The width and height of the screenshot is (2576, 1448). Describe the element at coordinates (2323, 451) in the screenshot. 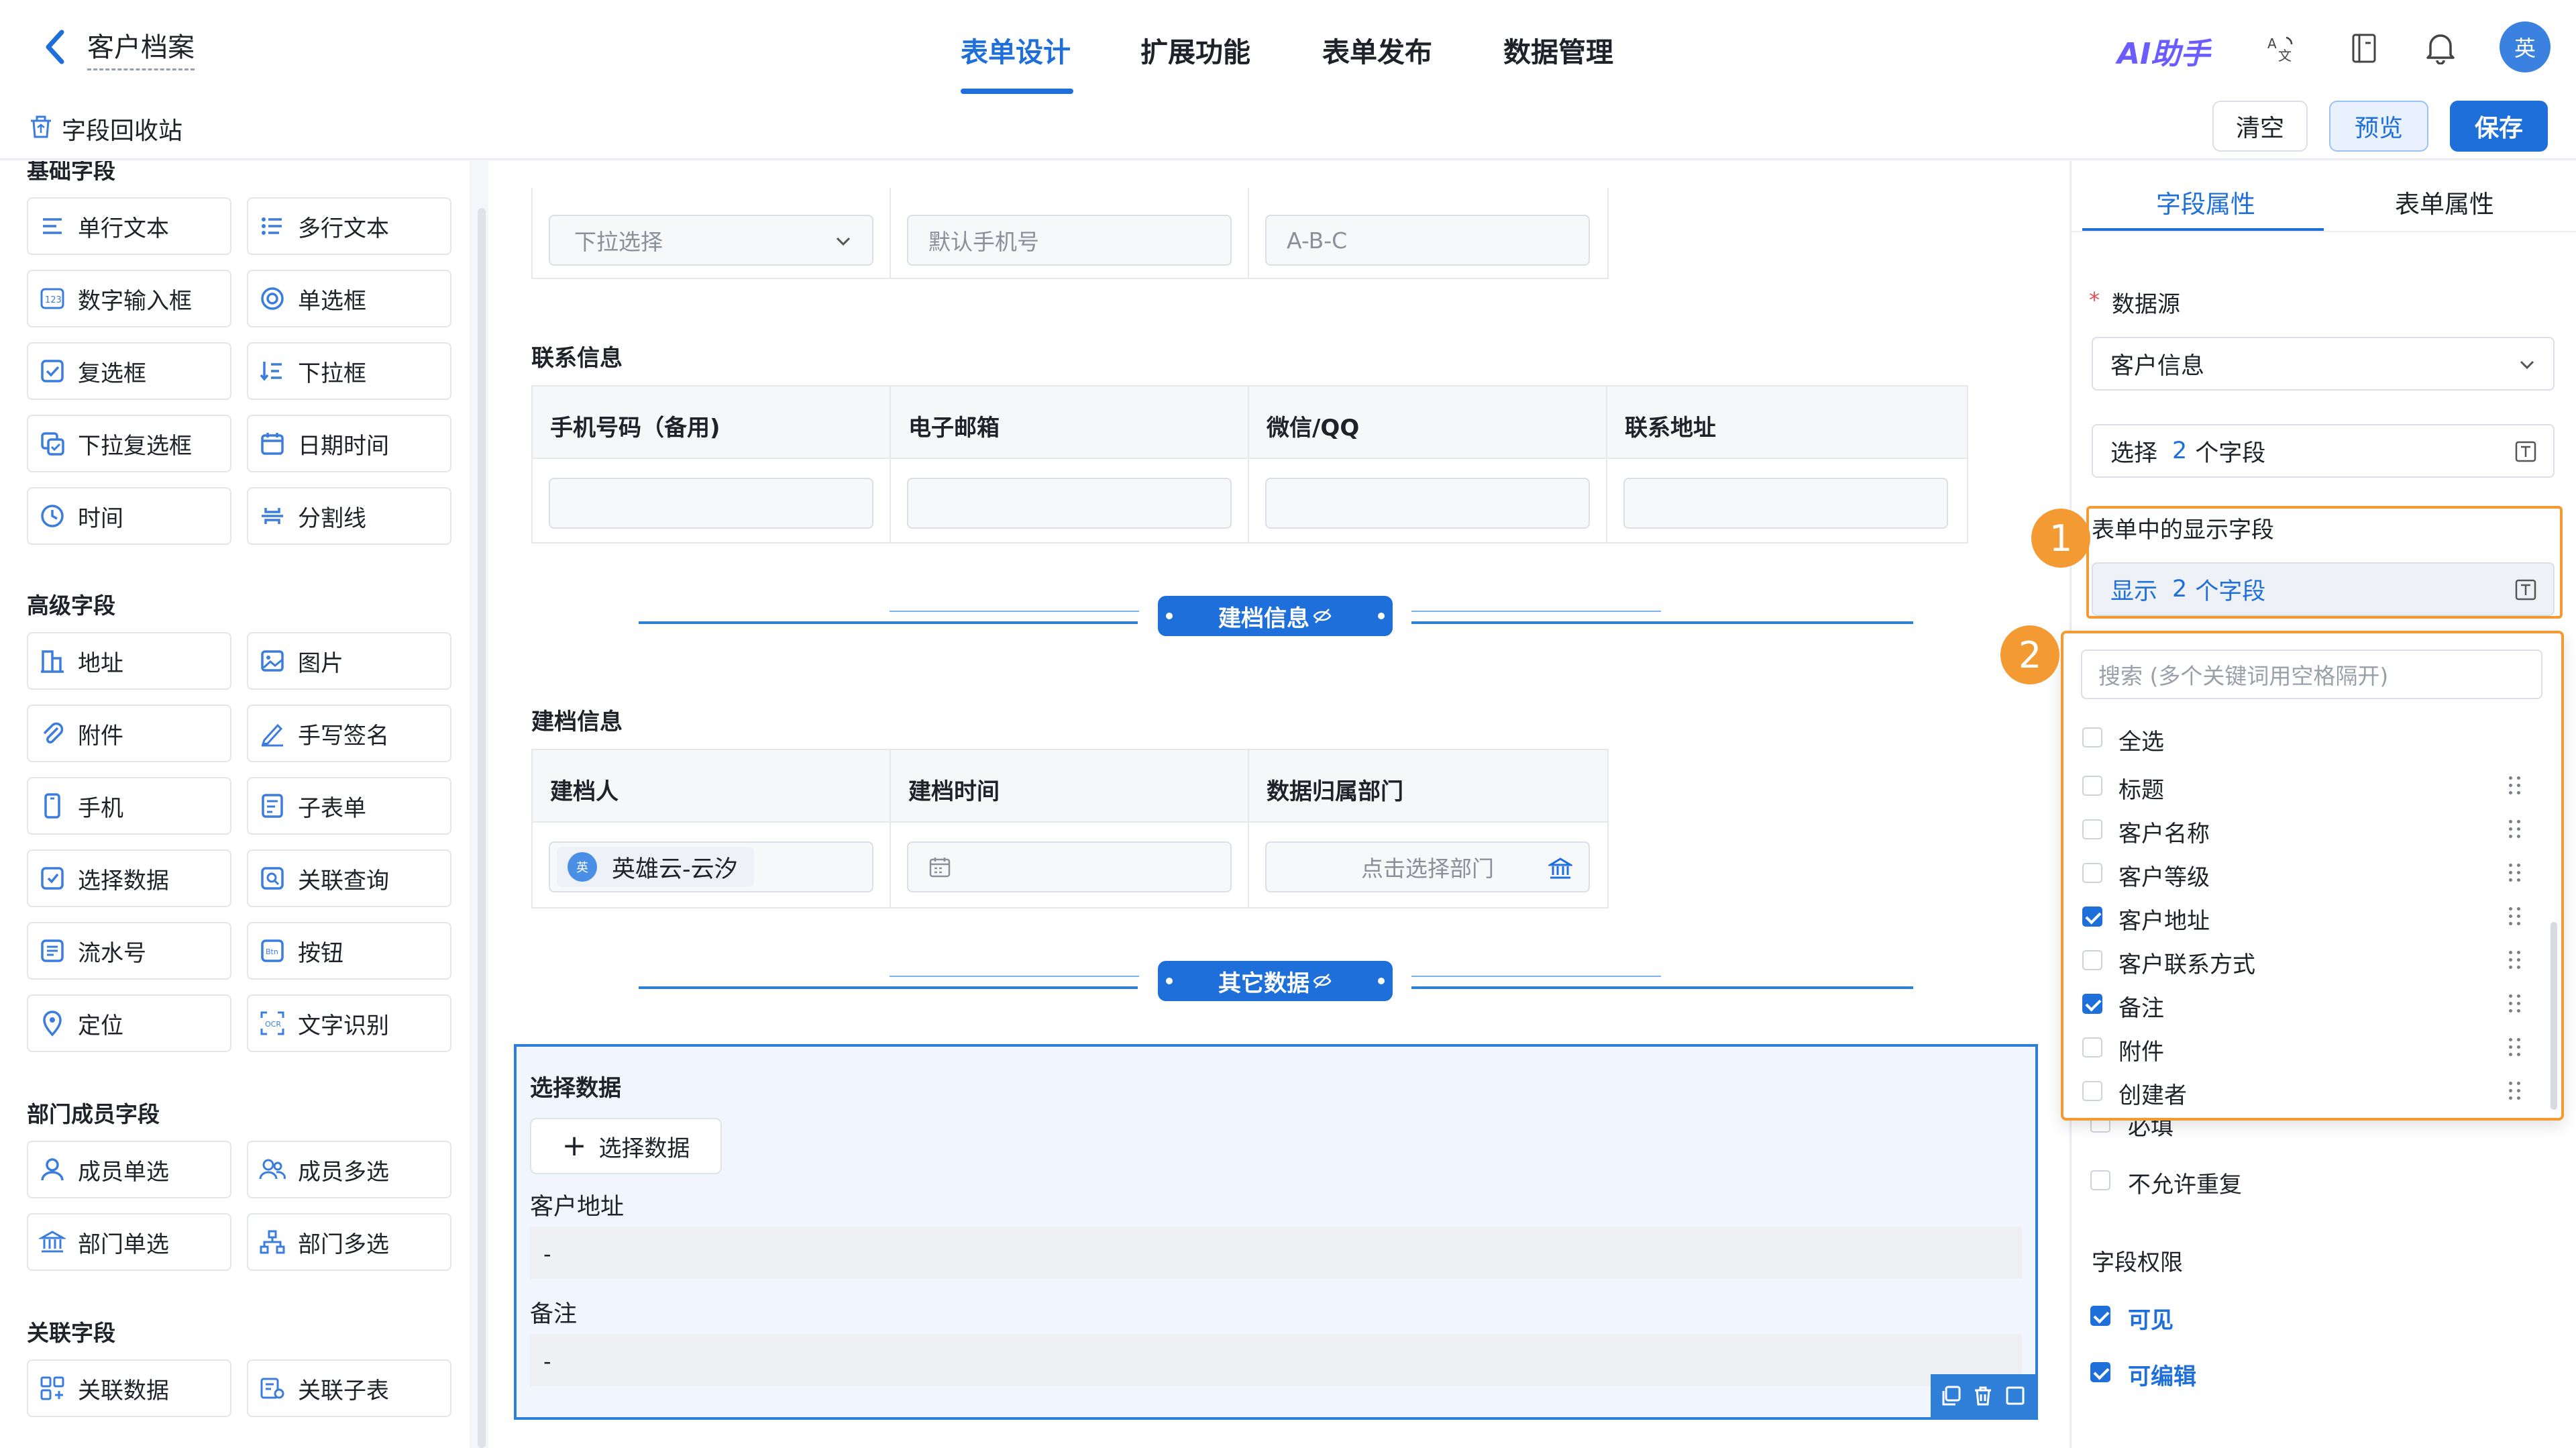

I see `select-fields-box: 选择 2 个字段` at that location.